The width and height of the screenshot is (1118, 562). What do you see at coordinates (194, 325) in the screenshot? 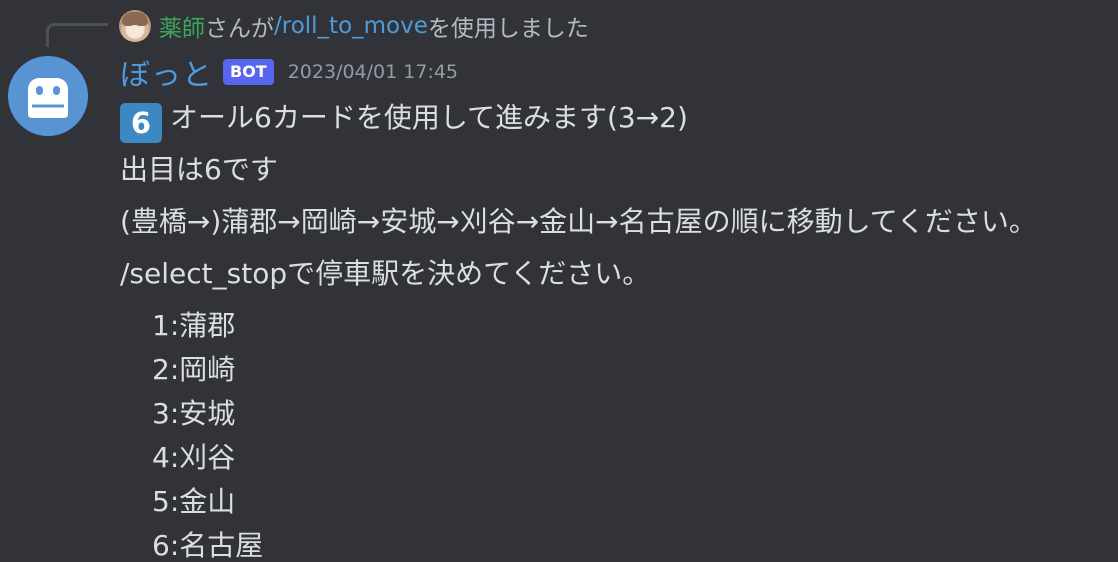
I see `stop-list-item: 1:蒲郡` at bounding box center [194, 325].